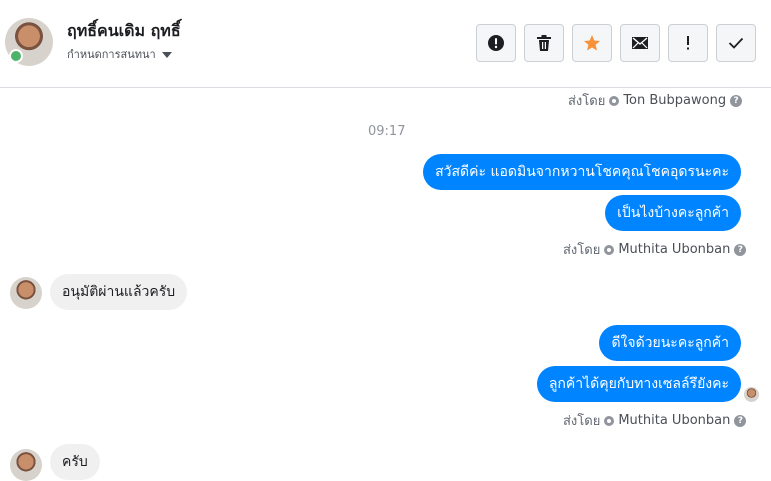 The image size is (771, 481). Describe the element at coordinates (75, 462) in the screenshot. I see `incoming-message: ครับ` at that location.